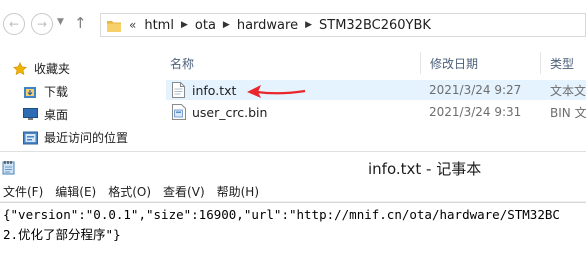  What do you see at coordinates (376, 112) in the screenshot?
I see `file-row-user-crc-bin: user_crc.bin 2021/3/24 9:31 BIN 文` at bounding box center [376, 112].